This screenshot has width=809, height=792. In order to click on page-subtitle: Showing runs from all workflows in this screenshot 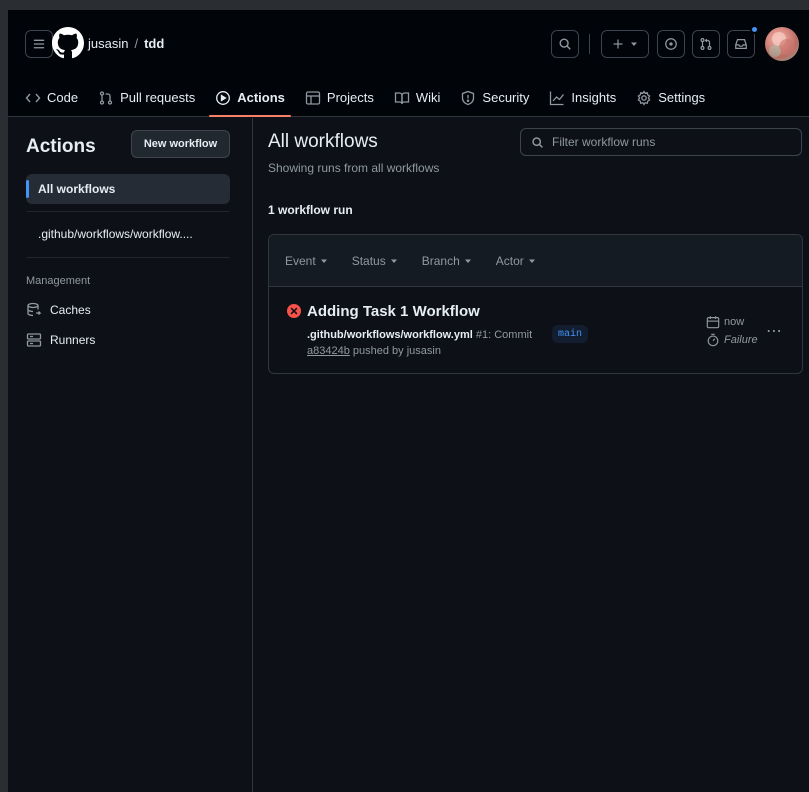, I will do `click(354, 168)`.